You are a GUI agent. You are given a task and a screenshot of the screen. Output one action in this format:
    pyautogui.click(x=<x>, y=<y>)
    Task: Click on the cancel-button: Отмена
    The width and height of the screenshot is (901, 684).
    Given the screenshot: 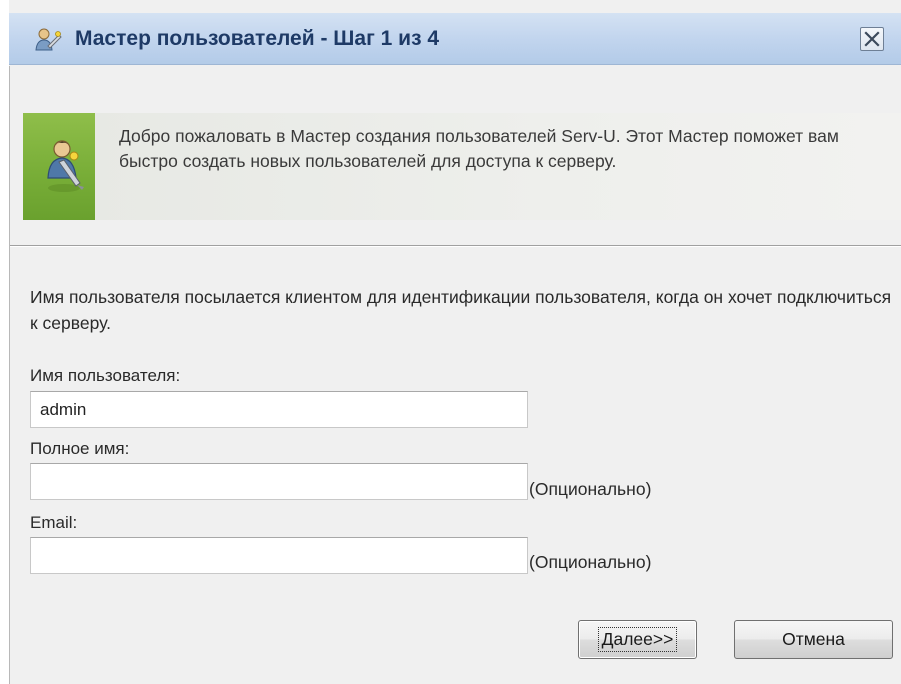 What is the action you would take?
    pyautogui.click(x=813, y=639)
    